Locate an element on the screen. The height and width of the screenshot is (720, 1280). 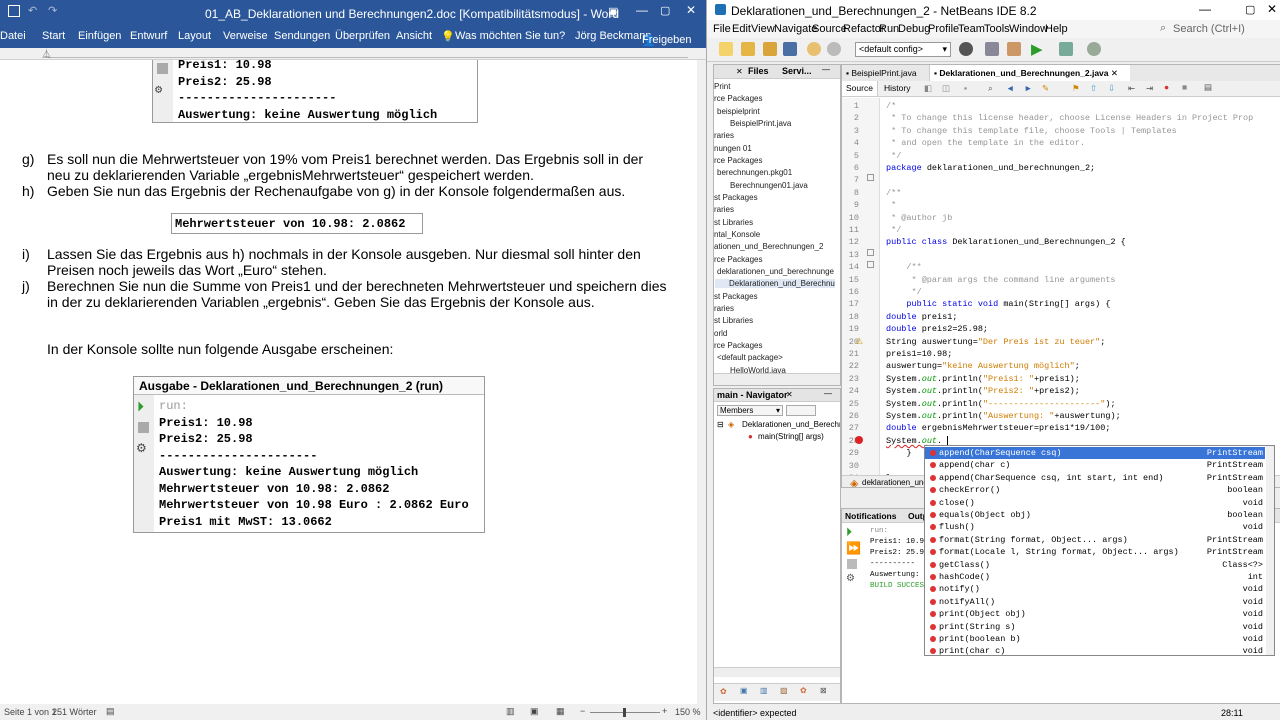
completion-item: print(char c) void is located at coordinates (1095, 651).